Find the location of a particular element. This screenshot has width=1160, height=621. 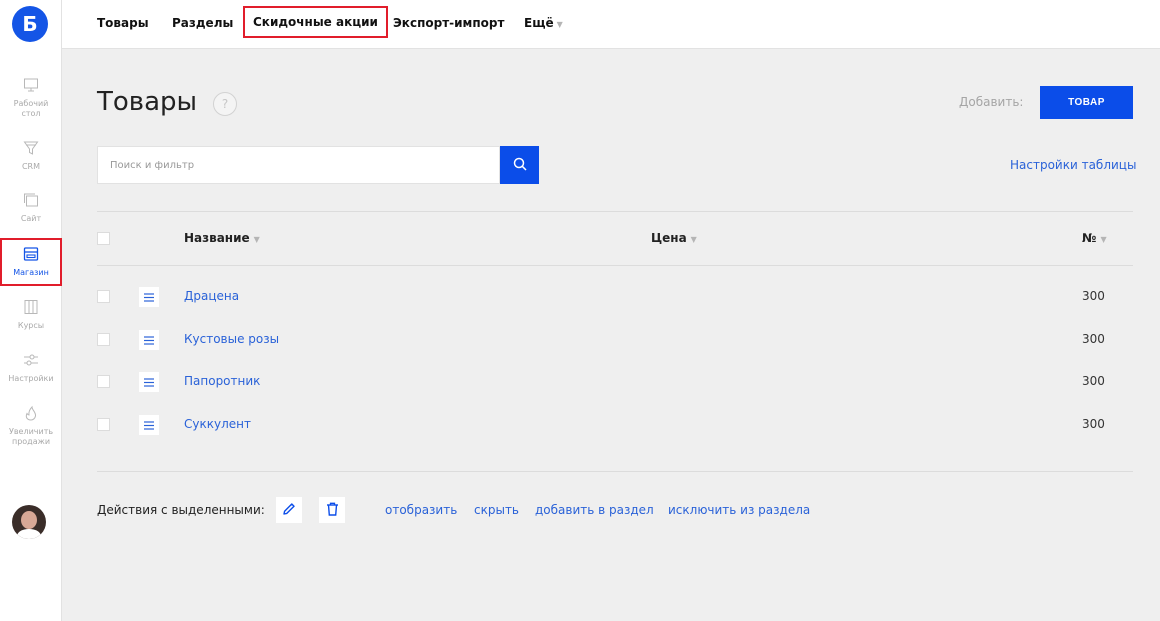

edit-button is located at coordinates (289, 510).